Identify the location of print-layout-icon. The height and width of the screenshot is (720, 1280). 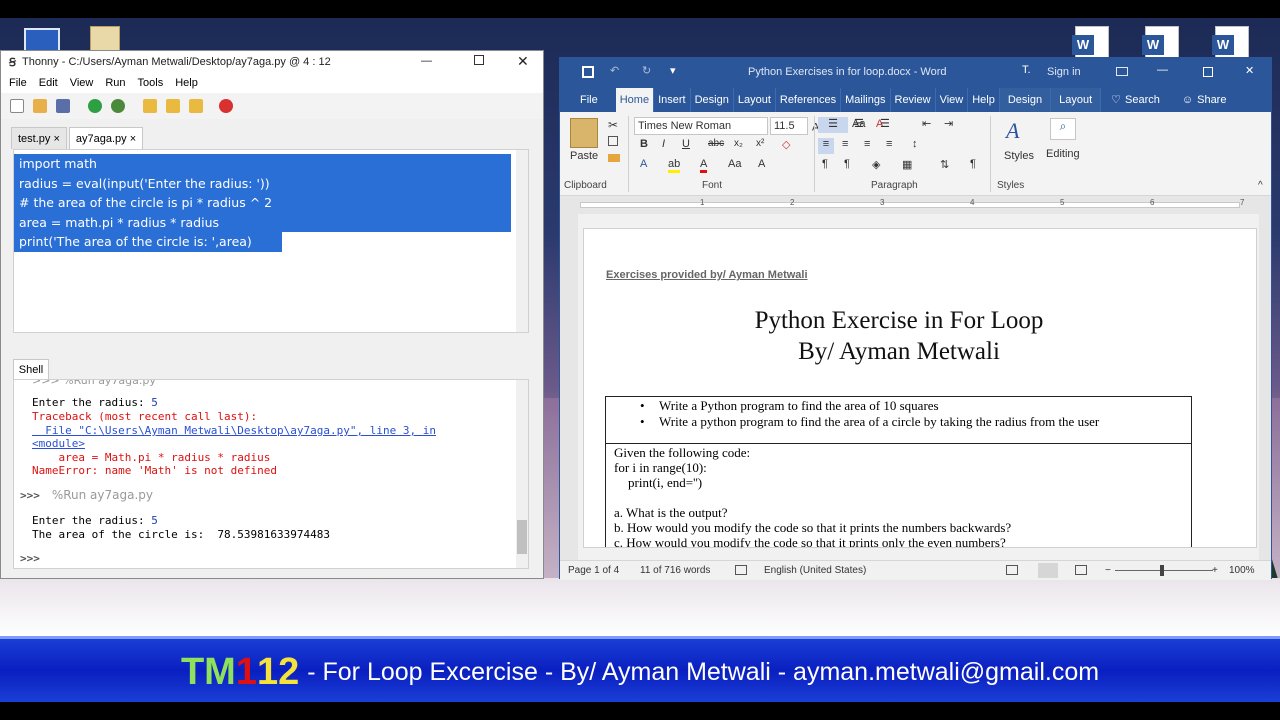
(1048, 570).